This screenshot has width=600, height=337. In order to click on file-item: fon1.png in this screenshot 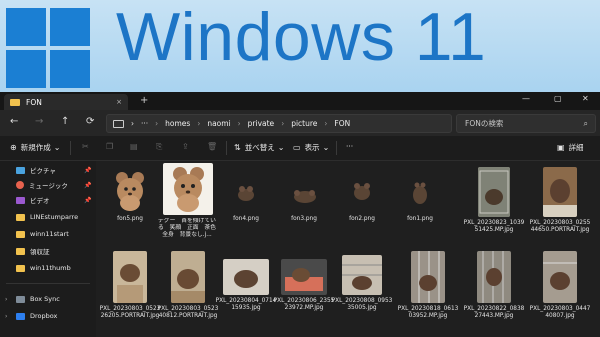, I will do `click(420, 196)`.